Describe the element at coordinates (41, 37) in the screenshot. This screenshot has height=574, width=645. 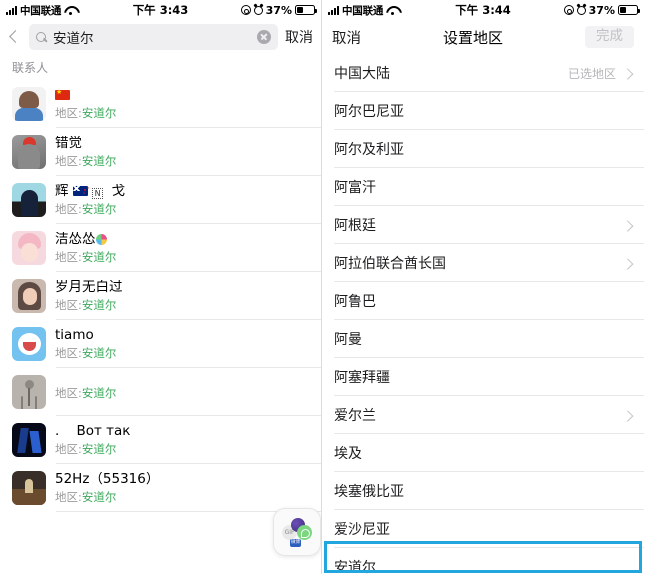
I see `search-icon` at that location.